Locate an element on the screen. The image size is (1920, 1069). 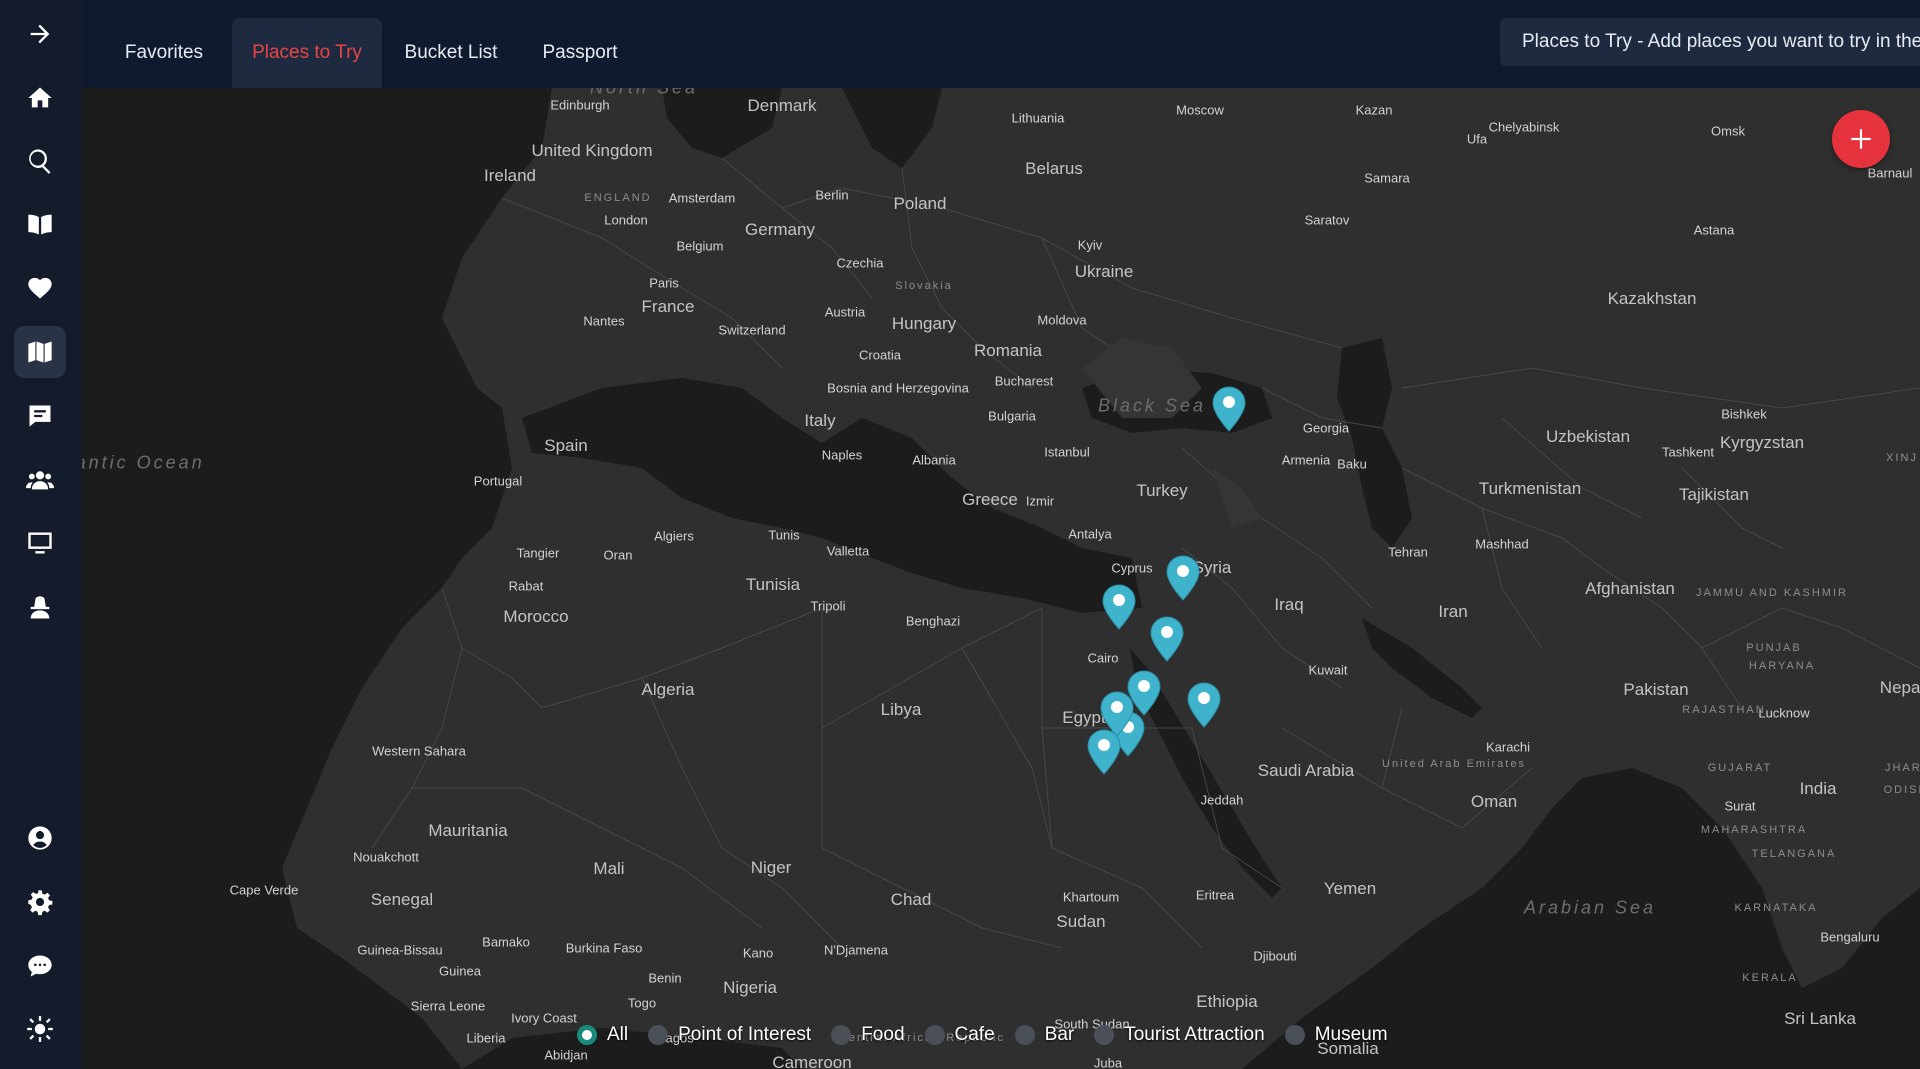
filter-all: All is located at coordinates (602, 1035).